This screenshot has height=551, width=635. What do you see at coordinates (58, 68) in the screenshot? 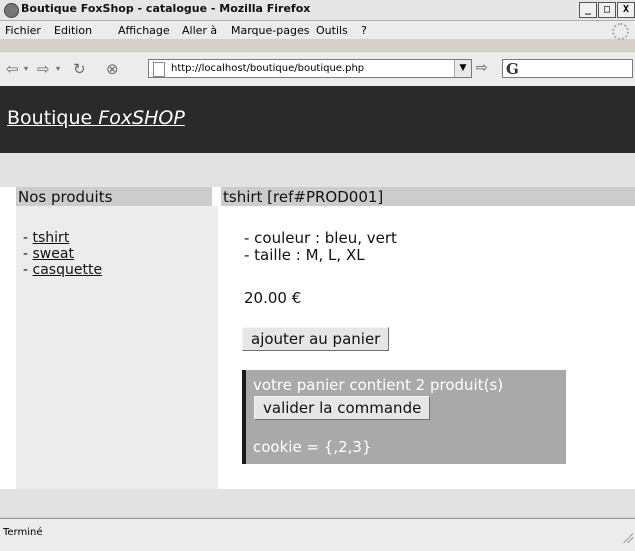
I see `forward-dropdown-icon: ▾` at bounding box center [58, 68].